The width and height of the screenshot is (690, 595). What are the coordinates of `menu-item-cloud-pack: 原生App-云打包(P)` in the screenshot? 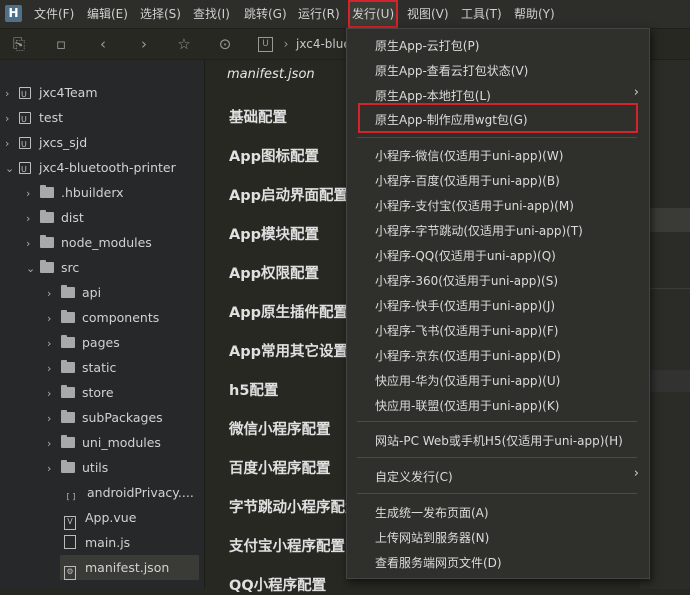 It's located at (427, 45).